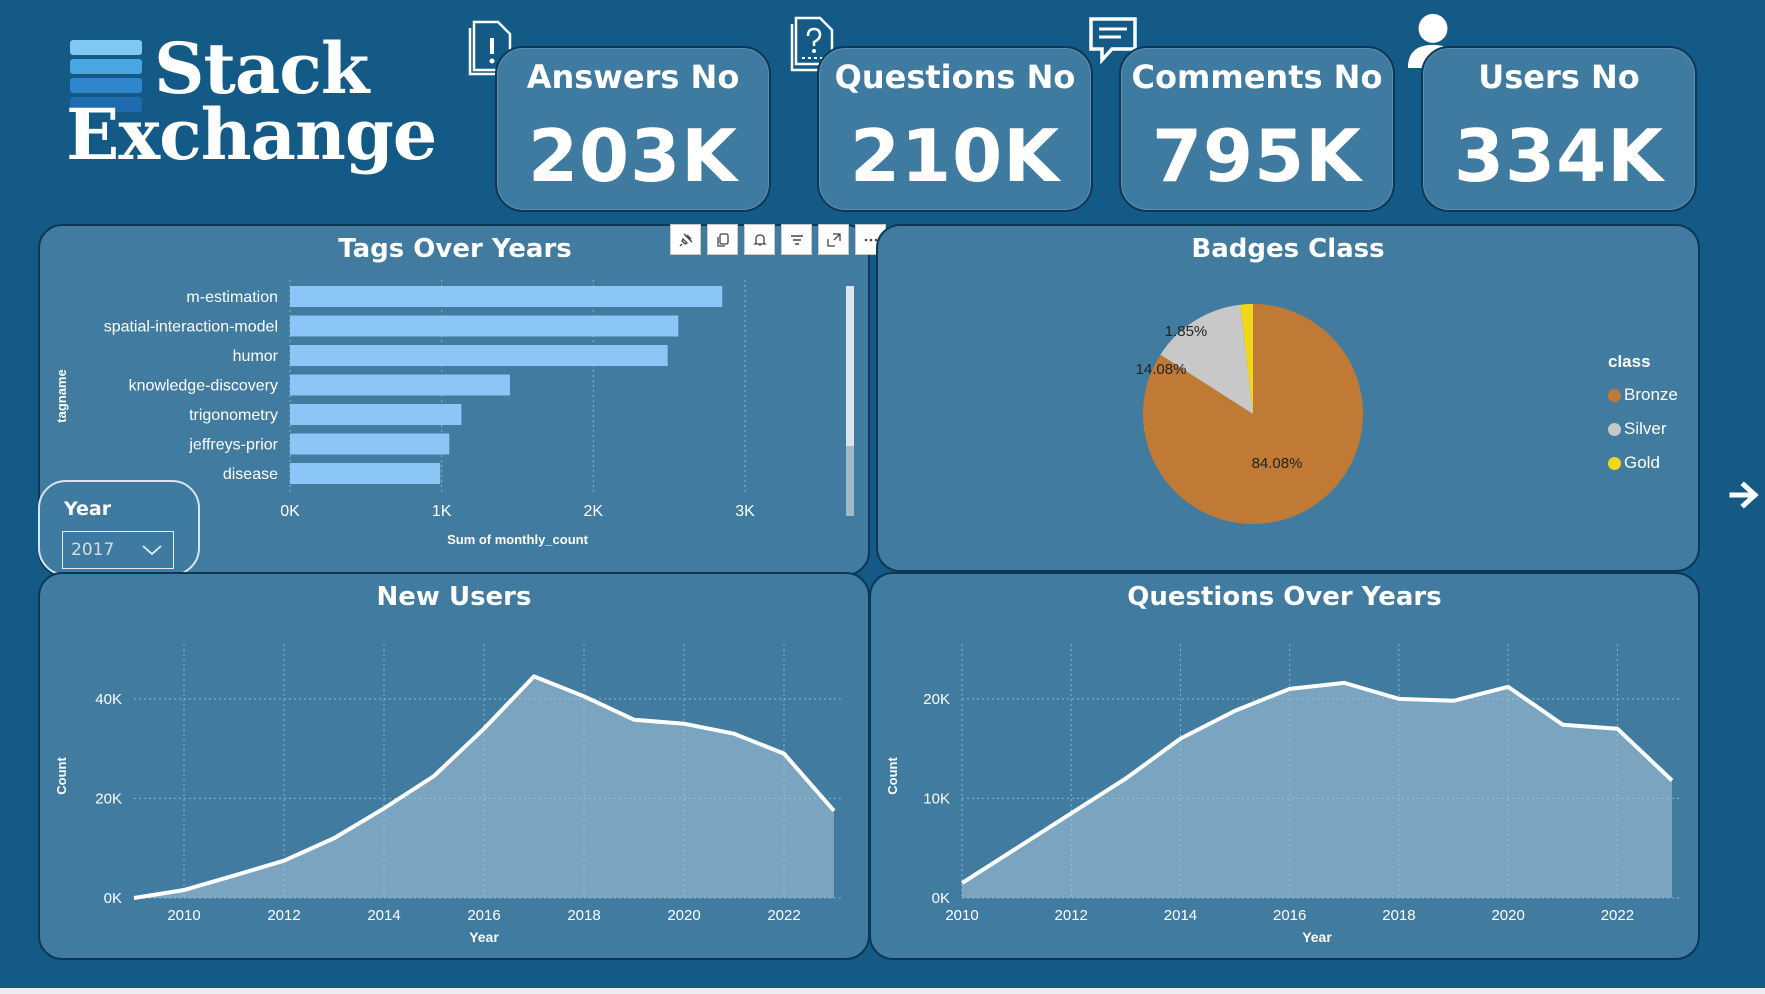  What do you see at coordinates (1745, 495) in the screenshot?
I see `arrow-right-icon` at bounding box center [1745, 495].